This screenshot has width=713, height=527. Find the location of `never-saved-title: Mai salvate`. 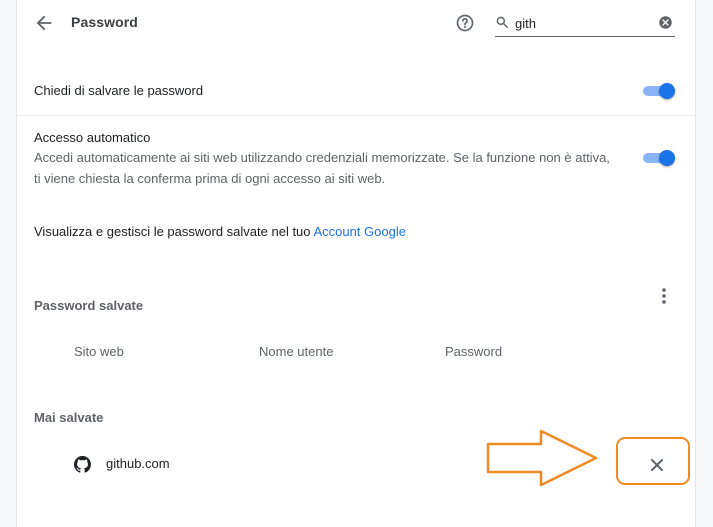

never-saved-title: Mai salvate is located at coordinates (69, 417).